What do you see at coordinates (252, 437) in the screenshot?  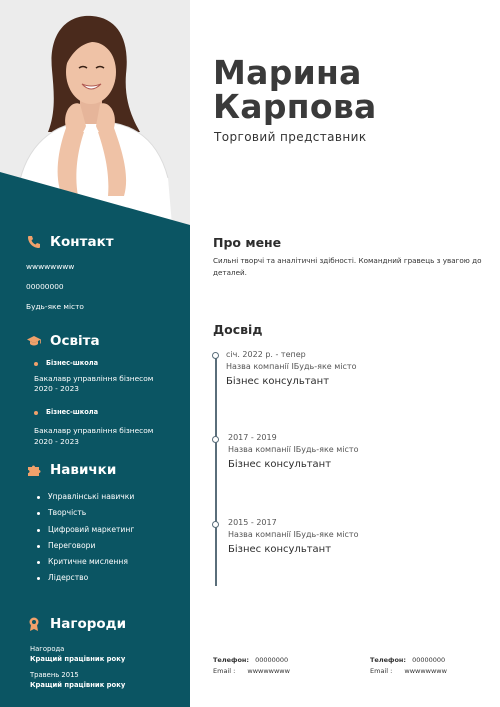 I see `experience-date: 2017 - 2019` at bounding box center [252, 437].